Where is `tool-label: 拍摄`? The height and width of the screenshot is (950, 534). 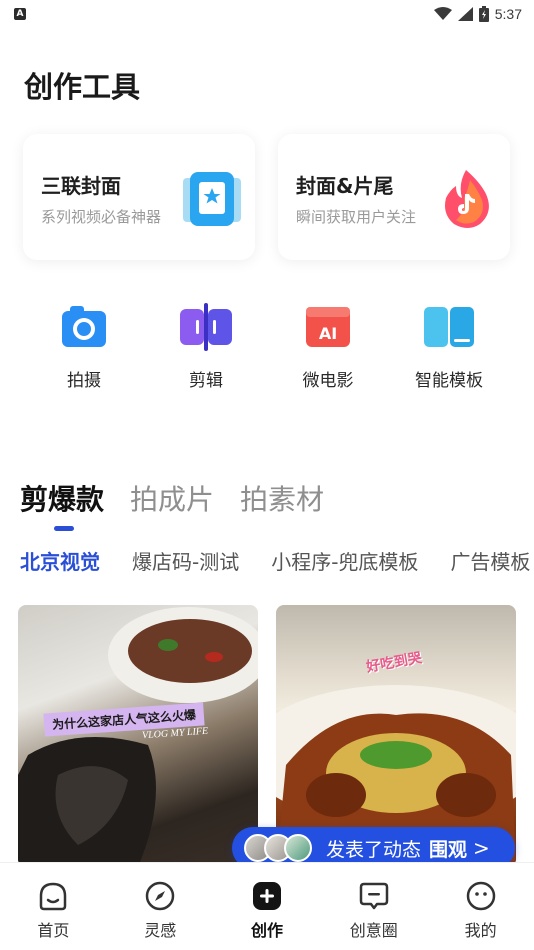 tool-label: 拍摄 is located at coordinates (84, 381).